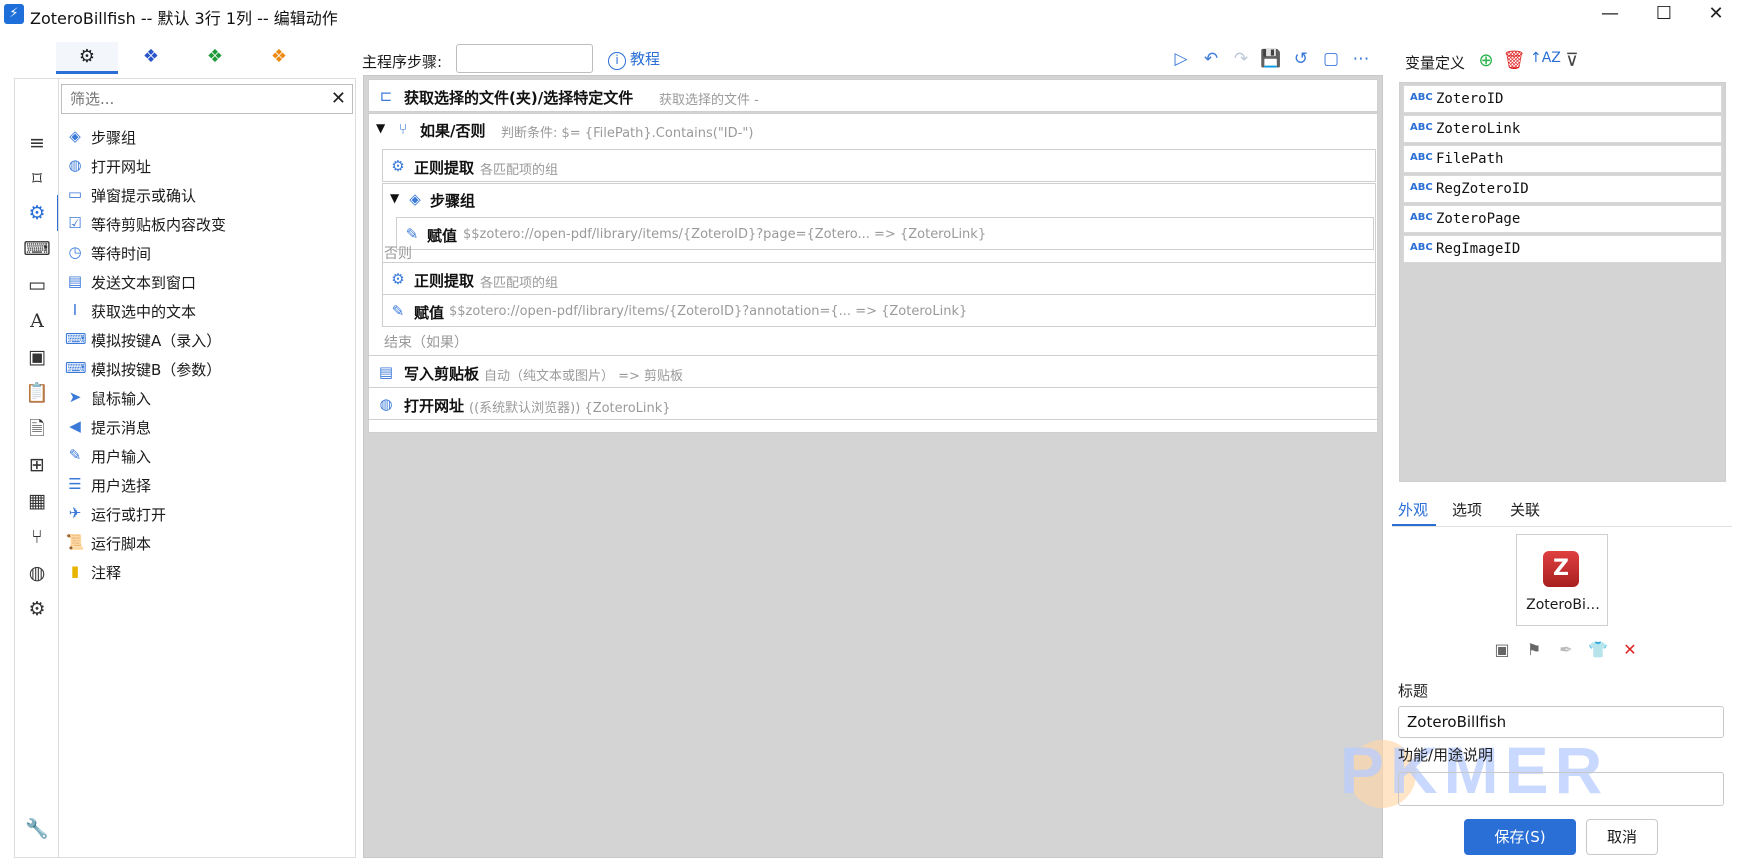 Image resolution: width=1743 pixels, height=865 pixels. Describe the element at coordinates (1514, 60) in the screenshot. I see `delete-variable-icon: 🗑` at that location.